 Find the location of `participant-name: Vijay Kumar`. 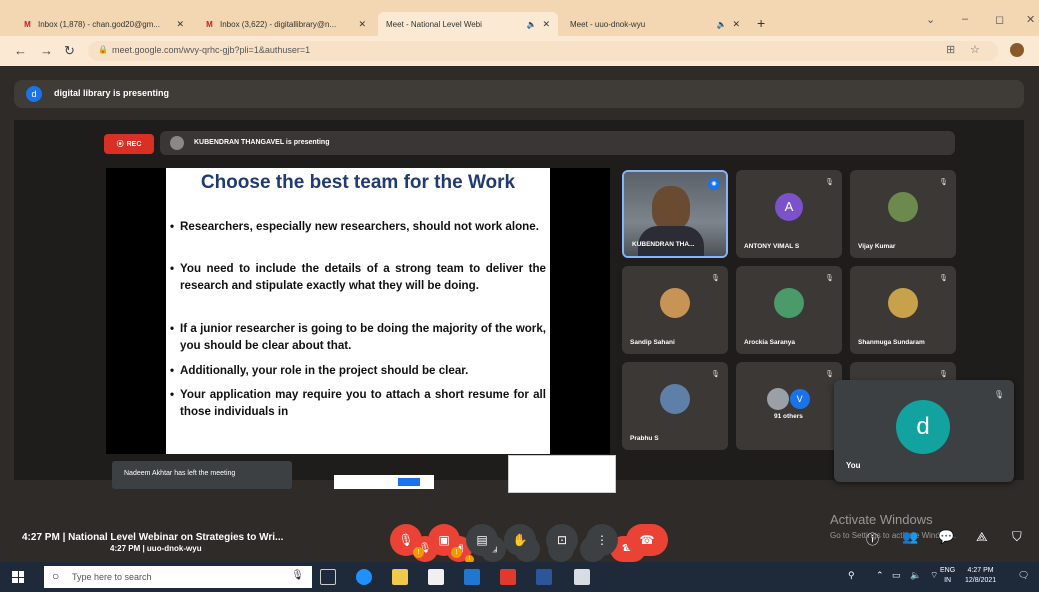

participant-name: Vijay Kumar is located at coordinates (877, 246).